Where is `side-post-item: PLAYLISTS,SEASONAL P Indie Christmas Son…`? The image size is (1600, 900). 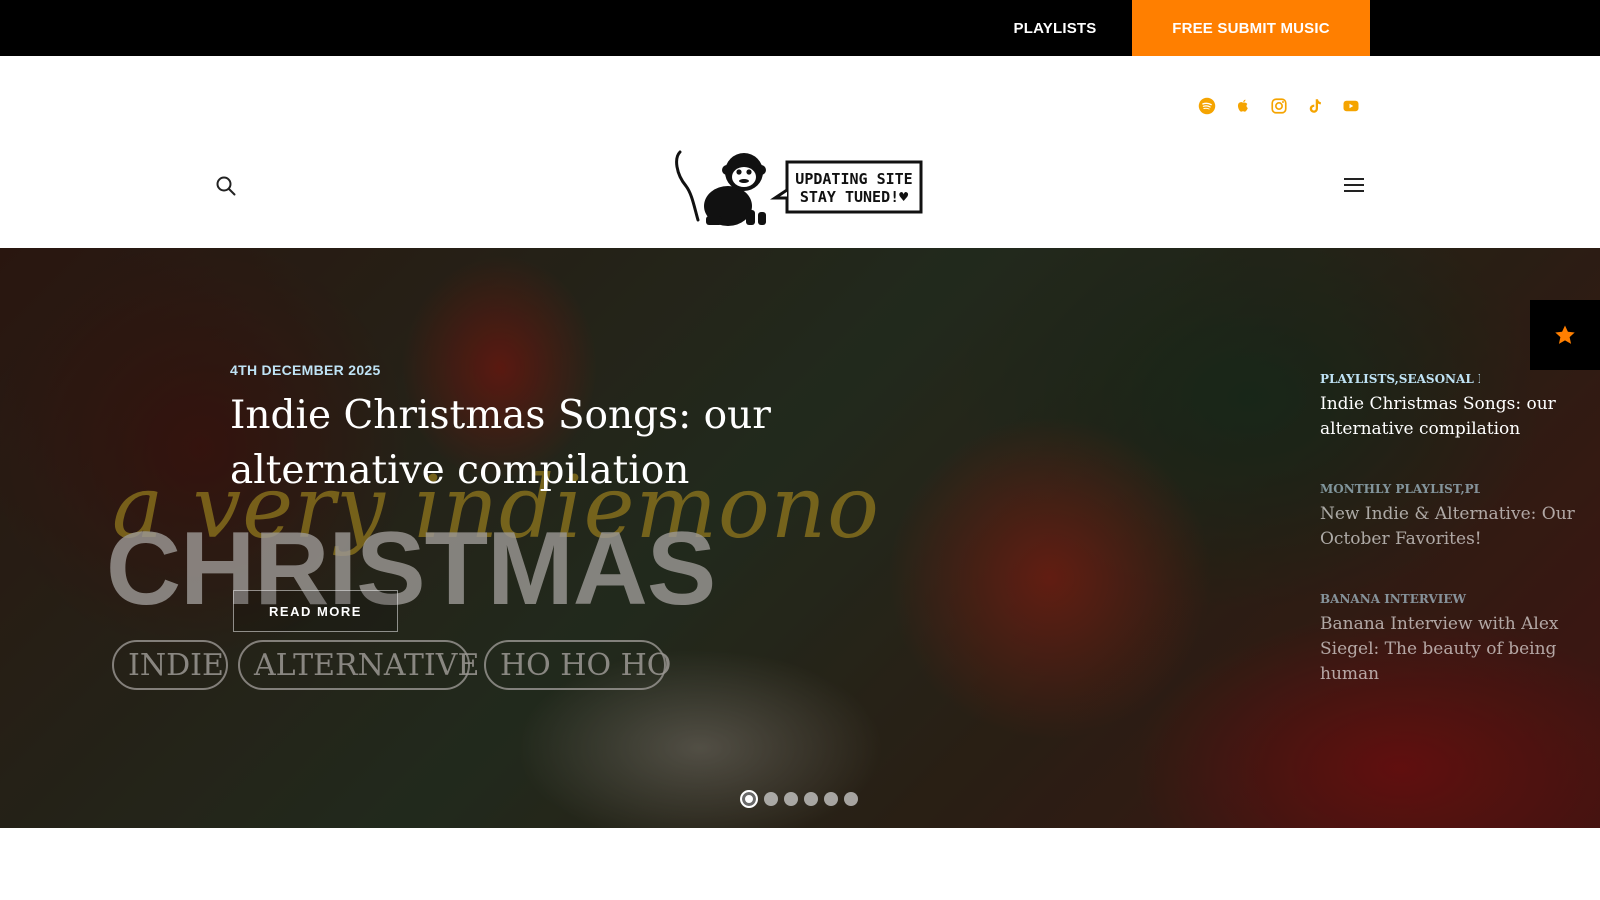 side-post-item: PLAYLISTS,SEASONAL P Indie Christmas Son… is located at coordinates (1450, 427).